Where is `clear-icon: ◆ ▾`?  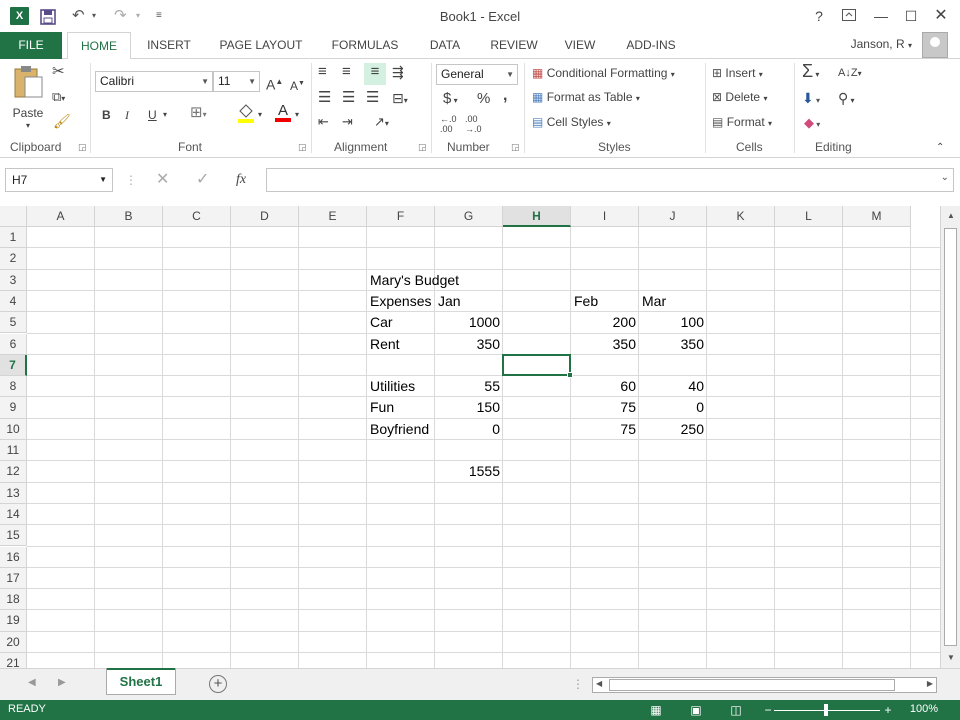
clear-icon: ◆ ▾ is located at coordinates (812, 124).